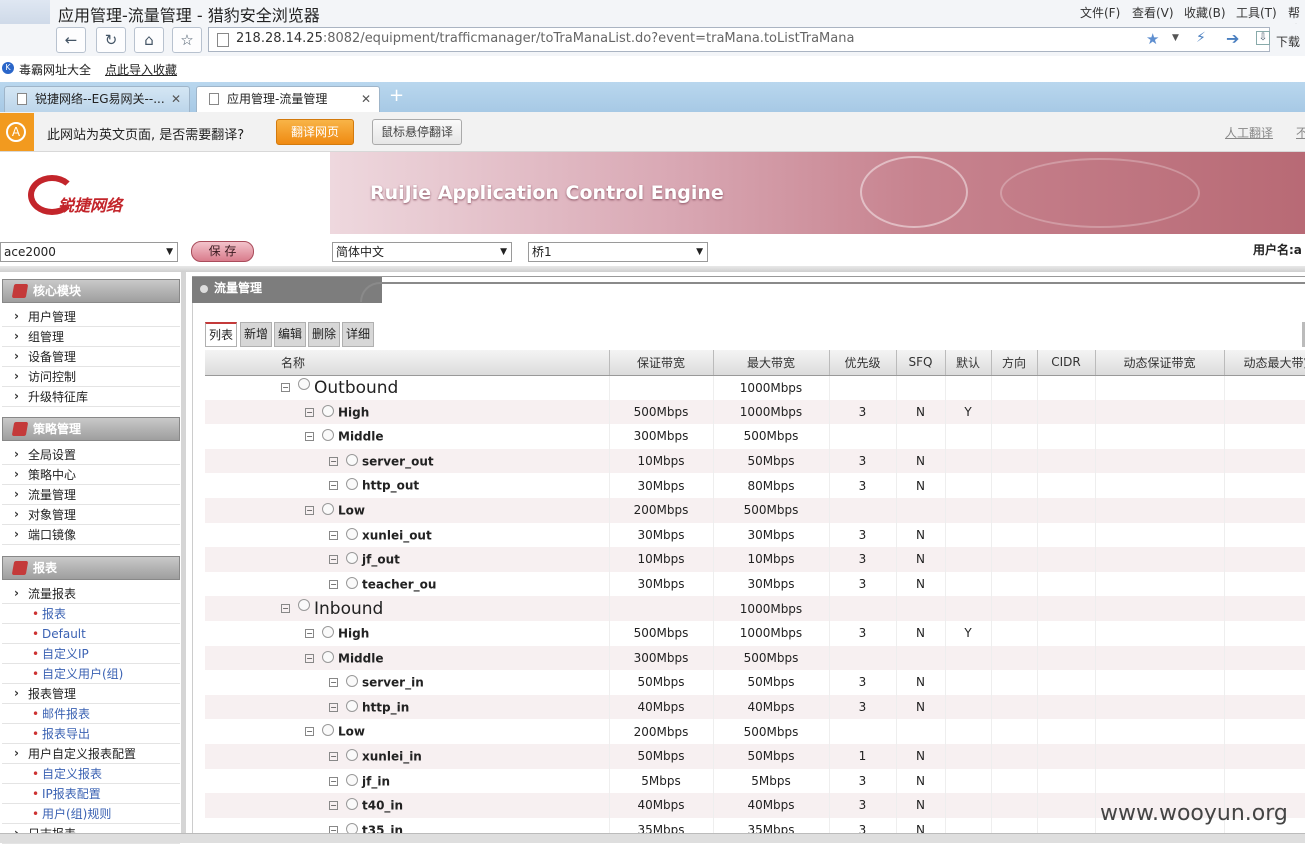 Image resolution: width=1305 pixels, height=844 pixels. I want to click on sidebar-subitem: 自定义用户(组), so click(91, 674).